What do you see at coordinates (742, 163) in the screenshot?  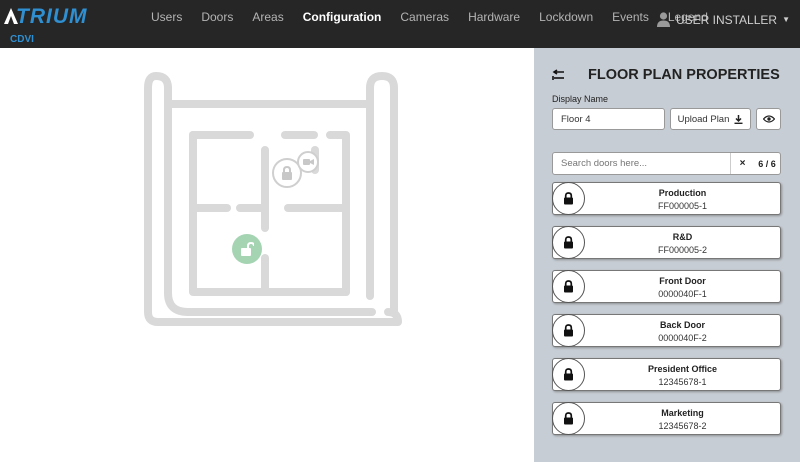 I see `clear-search-button: ×` at bounding box center [742, 163].